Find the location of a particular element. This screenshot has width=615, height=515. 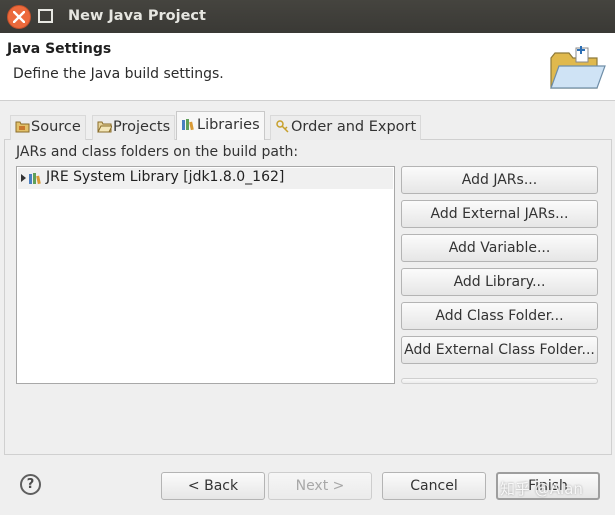

help-icon: ? is located at coordinates (30, 484).